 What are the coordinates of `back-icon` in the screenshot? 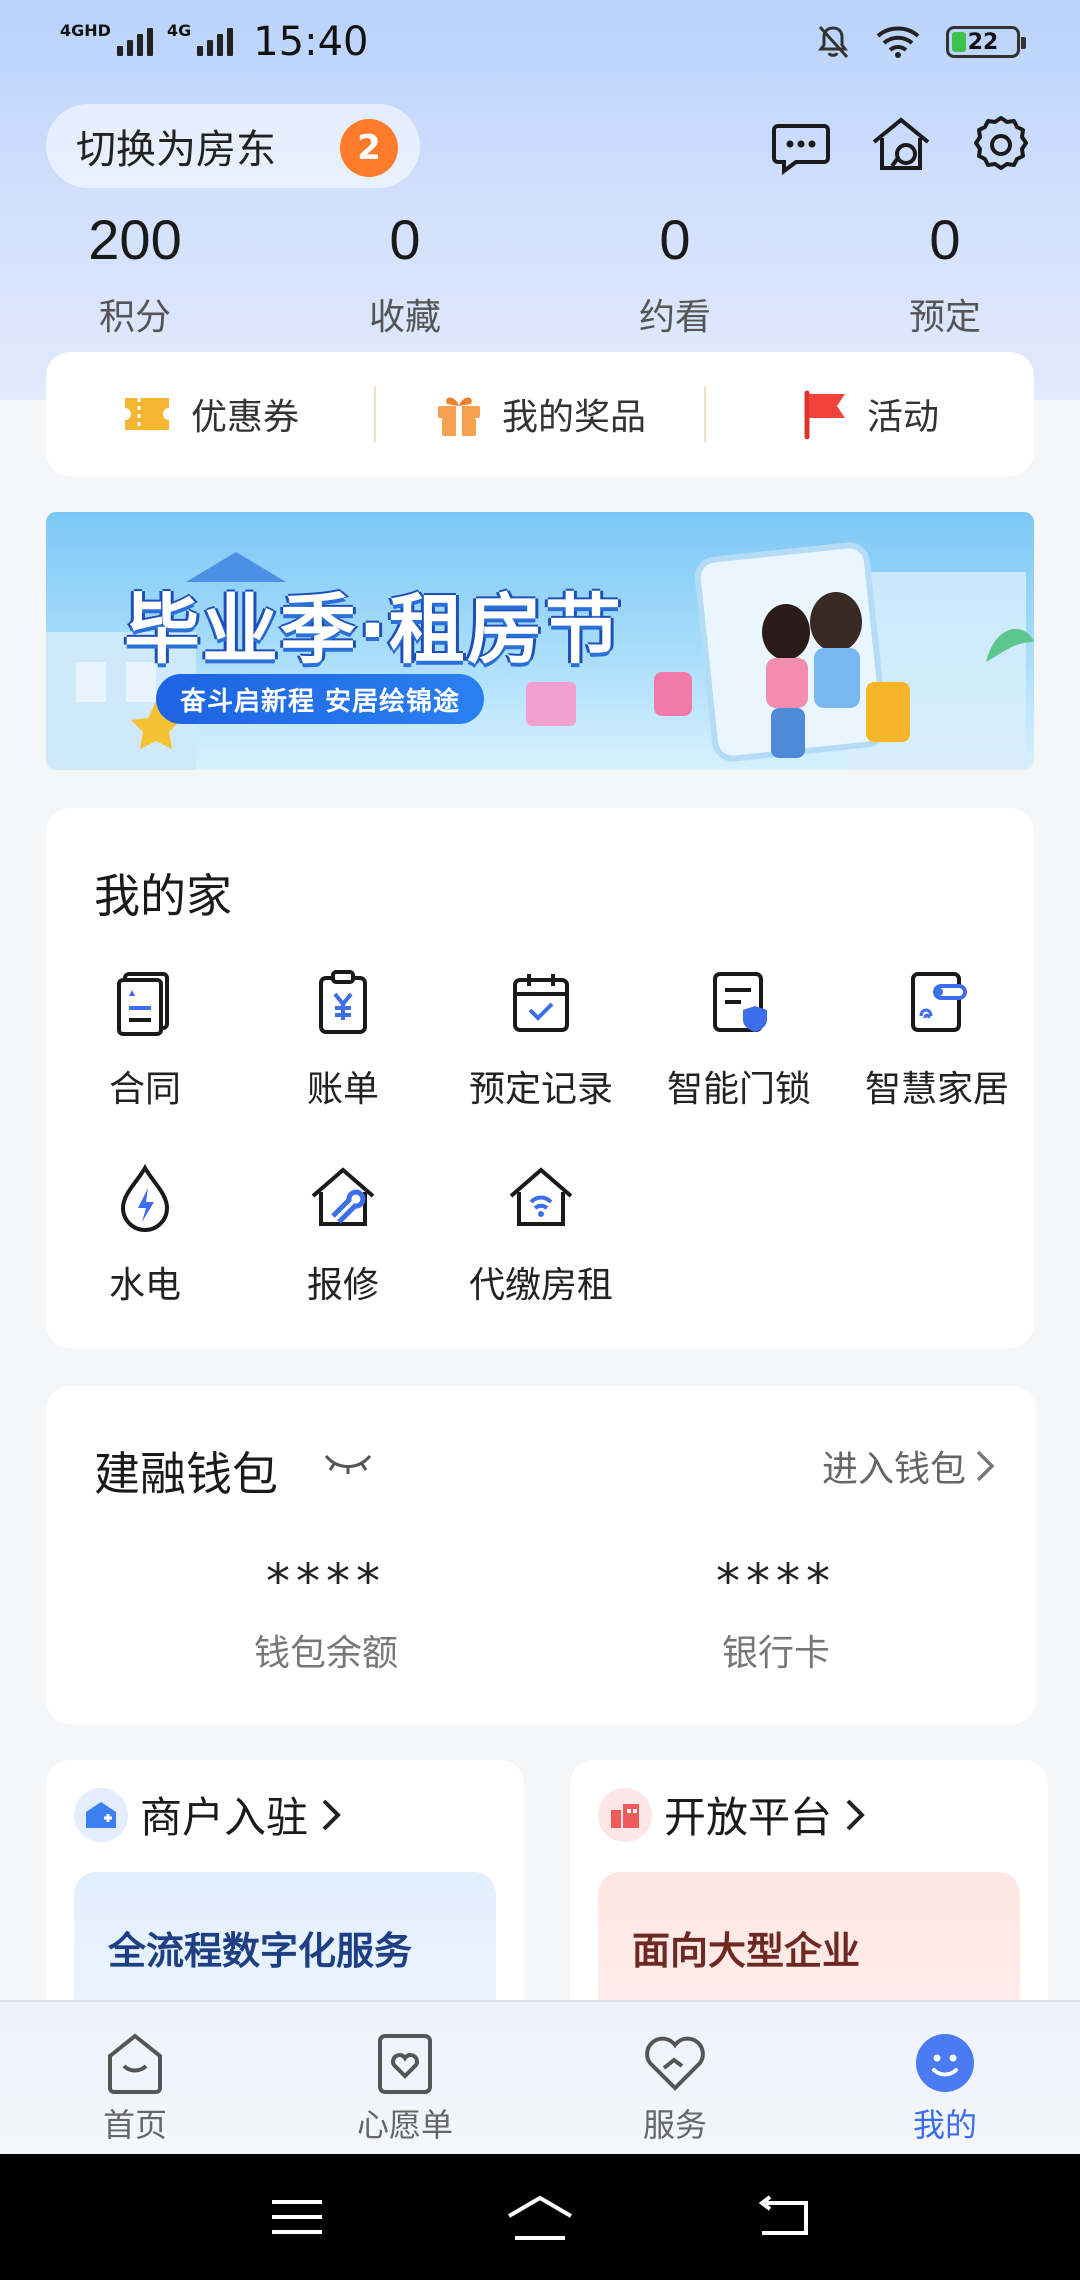 It's located at (783, 2217).